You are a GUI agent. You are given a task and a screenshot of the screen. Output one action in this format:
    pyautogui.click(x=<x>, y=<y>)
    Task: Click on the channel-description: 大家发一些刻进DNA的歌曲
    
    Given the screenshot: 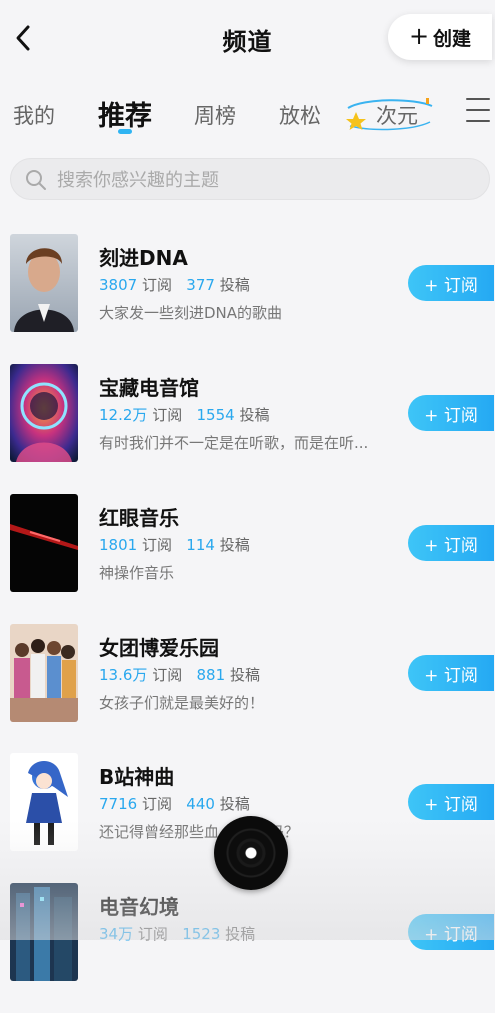 What is the action you would take?
    pyautogui.click(x=191, y=313)
    